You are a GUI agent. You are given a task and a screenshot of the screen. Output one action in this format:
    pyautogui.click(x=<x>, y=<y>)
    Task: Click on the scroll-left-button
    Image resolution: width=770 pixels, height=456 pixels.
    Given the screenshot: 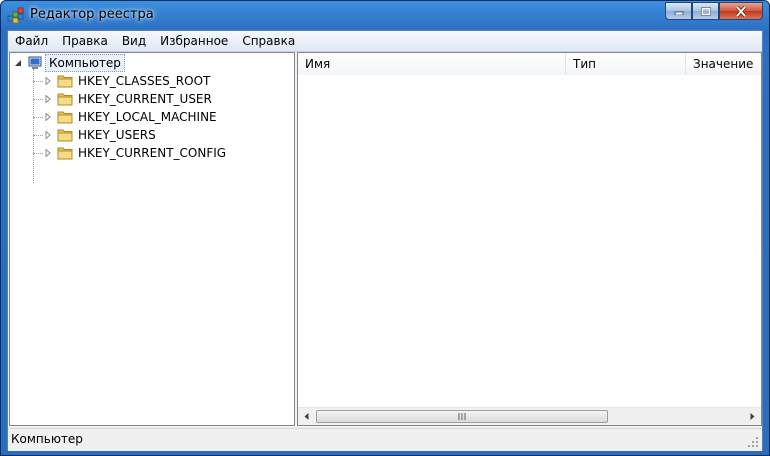 What is the action you would take?
    pyautogui.click(x=306, y=416)
    